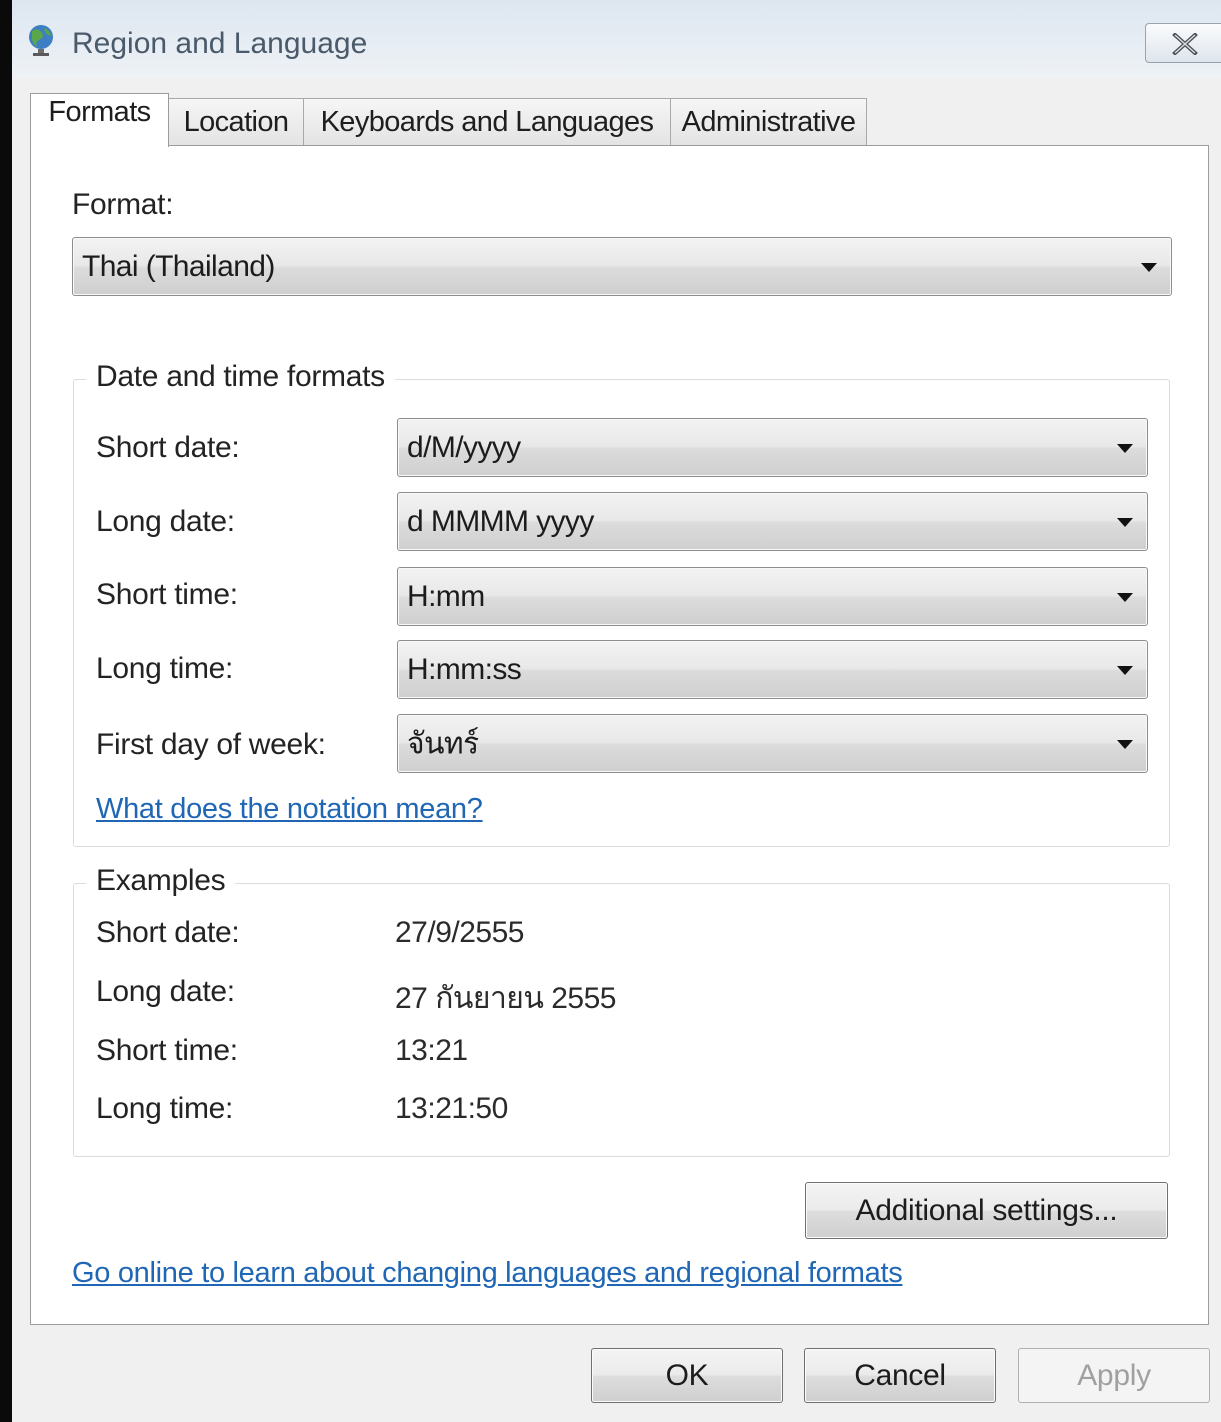 Image resolution: width=1221 pixels, height=1422 pixels. Describe the element at coordinates (443, 743) in the screenshot. I see `first-day-of-week-value: จันทร์` at that location.